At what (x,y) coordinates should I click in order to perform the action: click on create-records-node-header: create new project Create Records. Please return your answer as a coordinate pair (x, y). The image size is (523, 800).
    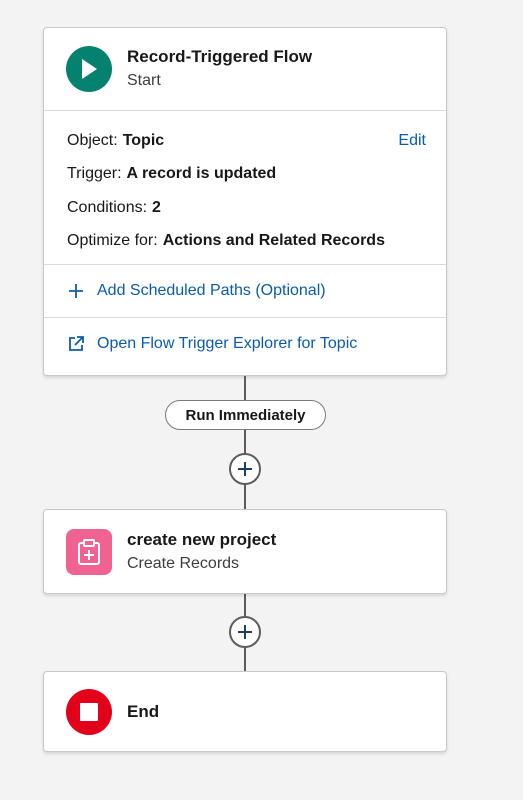
    Looking at the image, I should click on (245, 551).